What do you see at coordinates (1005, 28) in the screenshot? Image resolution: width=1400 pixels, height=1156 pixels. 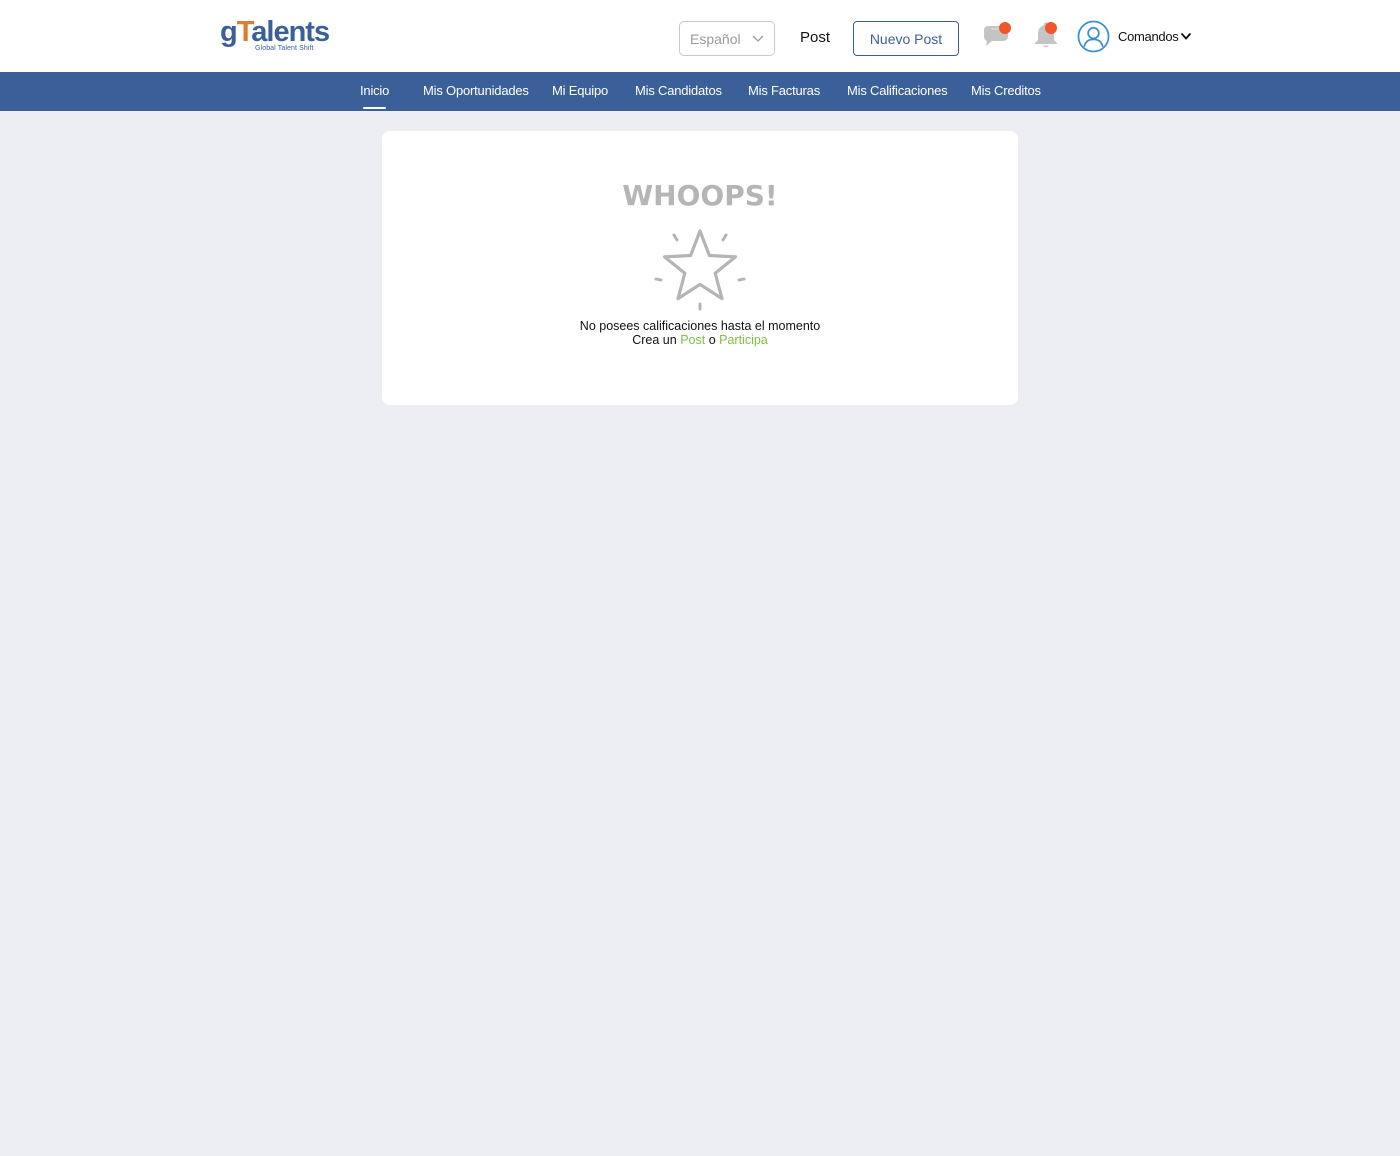 I see `messages-notification-dot` at bounding box center [1005, 28].